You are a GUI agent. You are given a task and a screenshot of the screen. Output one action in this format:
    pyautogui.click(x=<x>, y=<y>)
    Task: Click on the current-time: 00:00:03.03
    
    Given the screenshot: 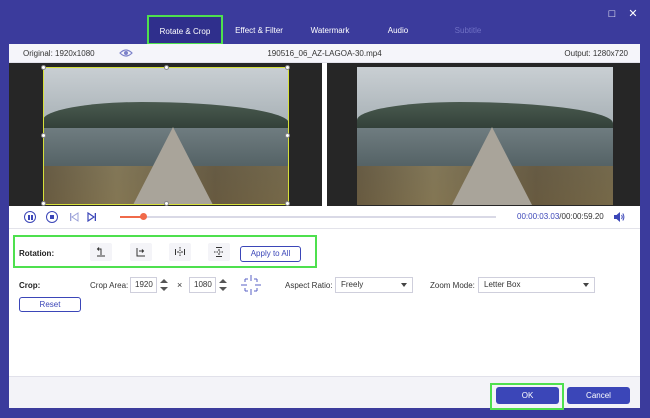 What is the action you would take?
    pyautogui.click(x=538, y=216)
    